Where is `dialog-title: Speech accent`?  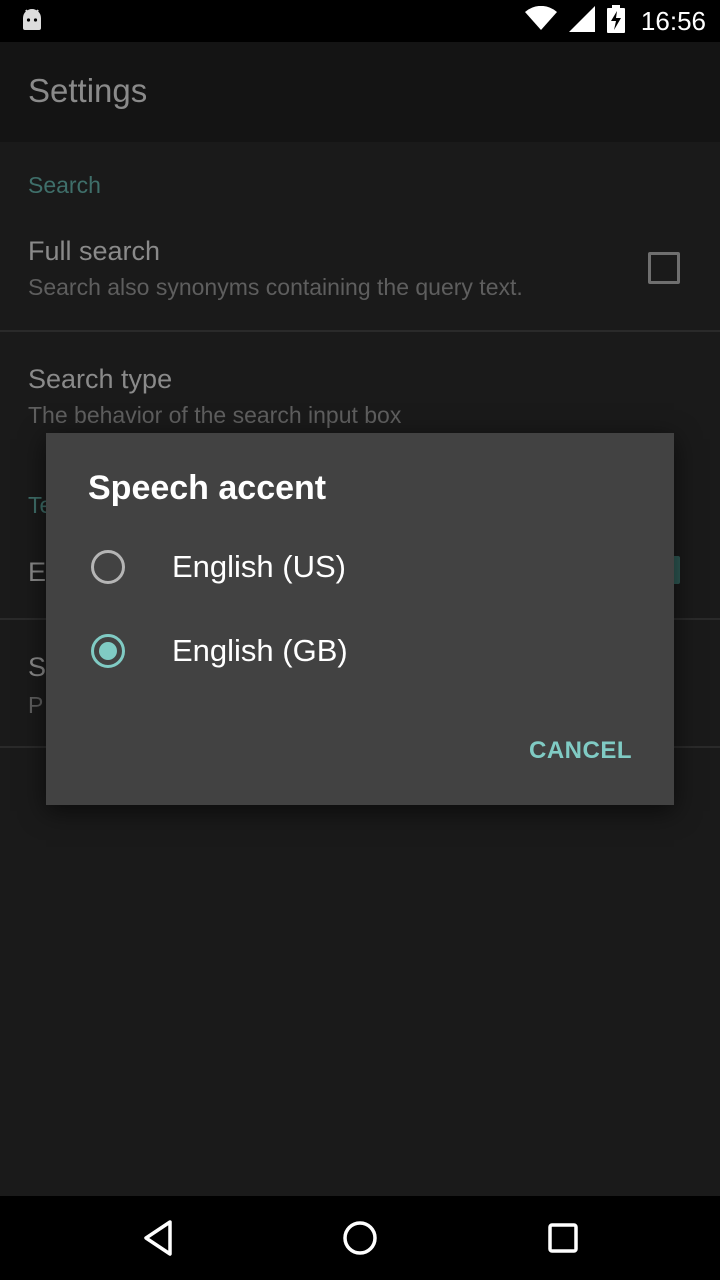
dialog-title: Speech accent is located at coordinates (207, 488).